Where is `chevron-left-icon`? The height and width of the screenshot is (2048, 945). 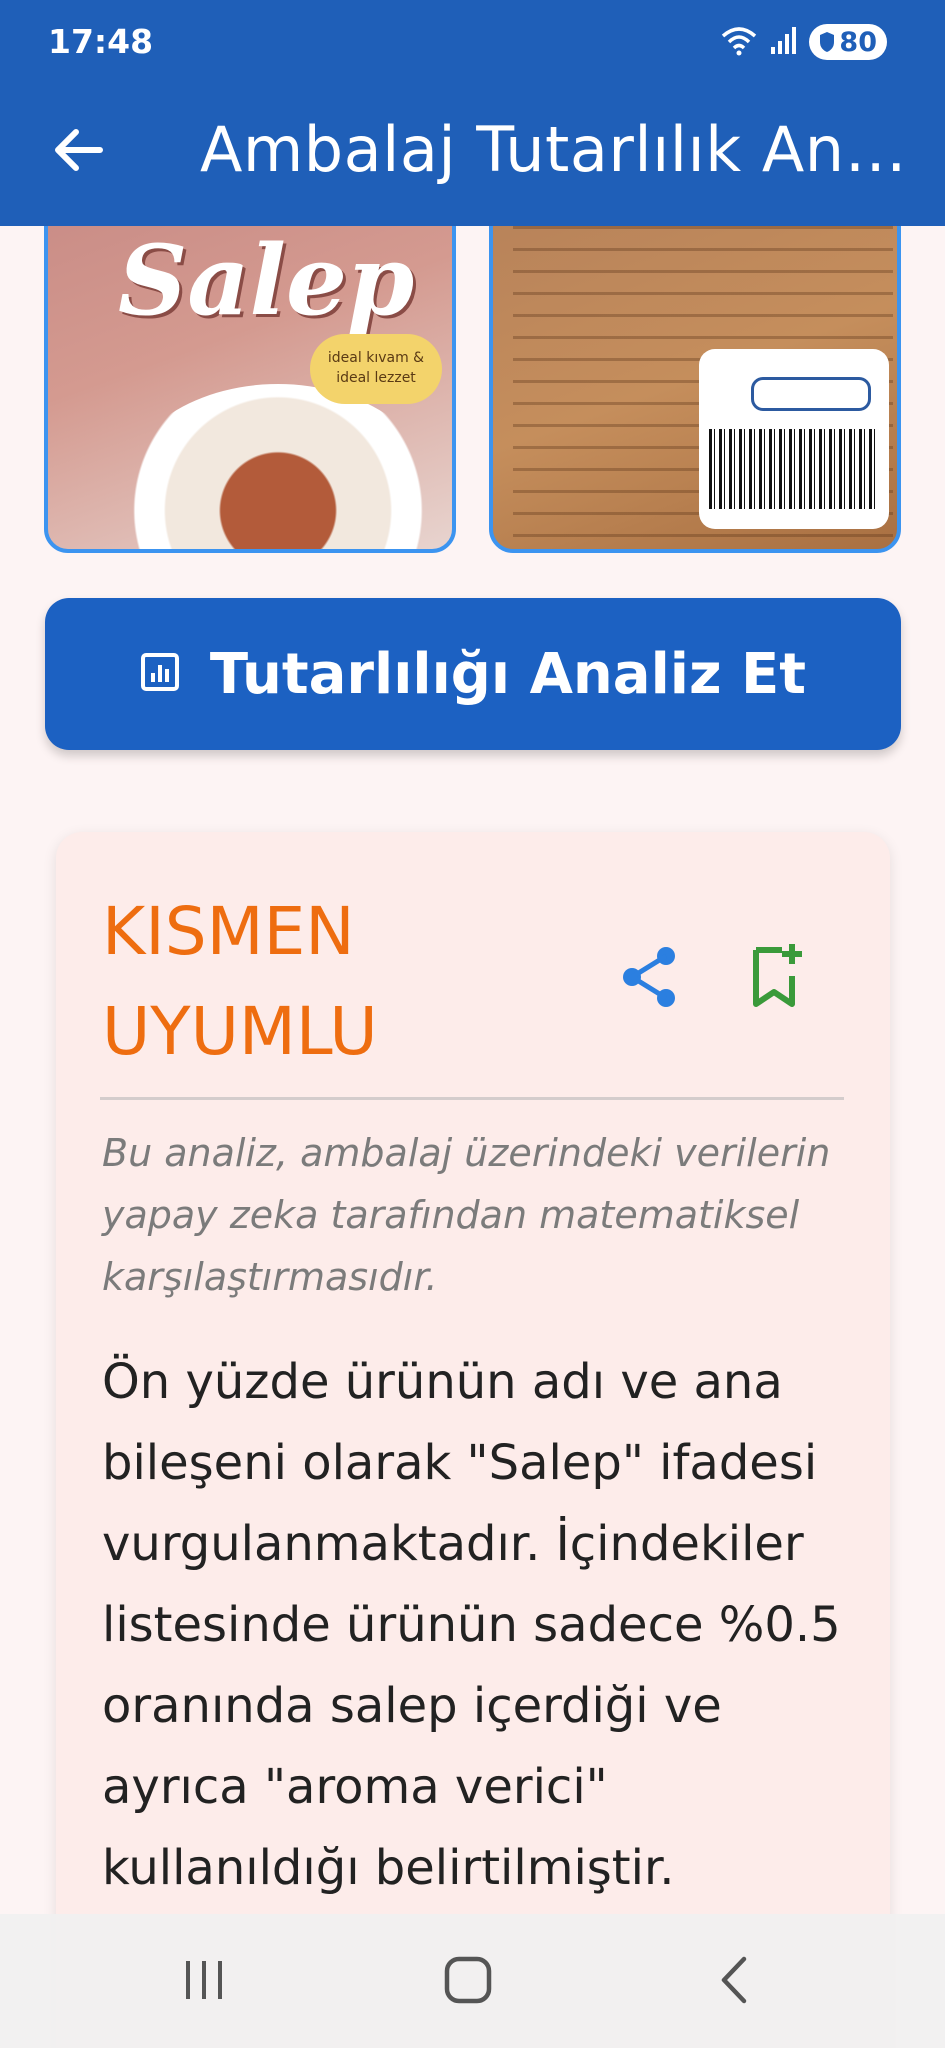 chevron-left-icon is located at coordinates (734, 1982).